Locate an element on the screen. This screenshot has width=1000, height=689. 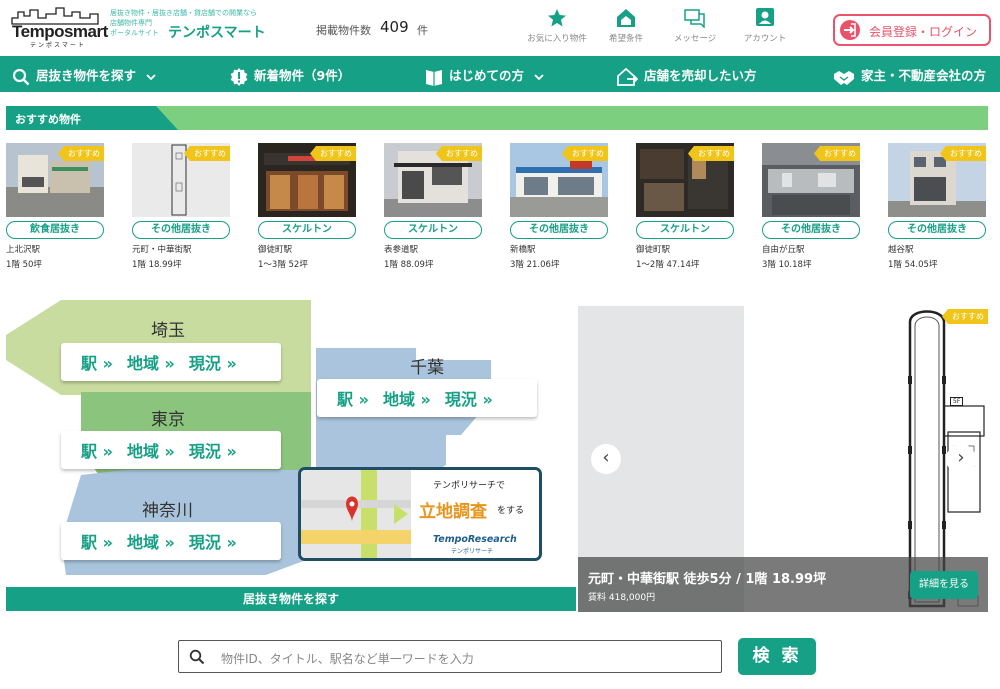
property-card: おすすめ その他居抜き 元町・中華街駅 1階 18.99坪 is located at coordinates (181, 206).